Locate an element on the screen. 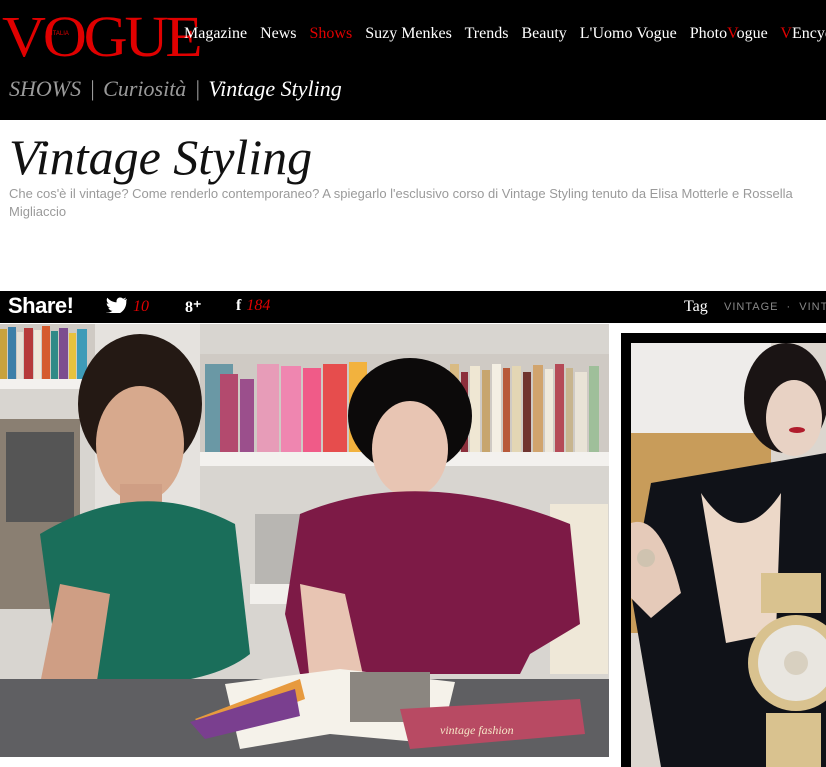 The height and width of the screenshot is (767, 826). nav-item-trends: Trends is located at coordinates (487, 33).